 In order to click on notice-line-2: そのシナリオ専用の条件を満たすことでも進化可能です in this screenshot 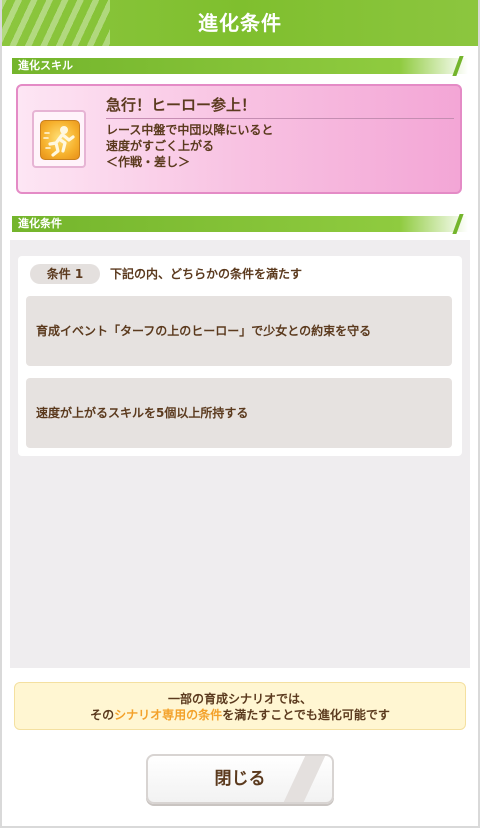, I will do `click(240, 715)`.